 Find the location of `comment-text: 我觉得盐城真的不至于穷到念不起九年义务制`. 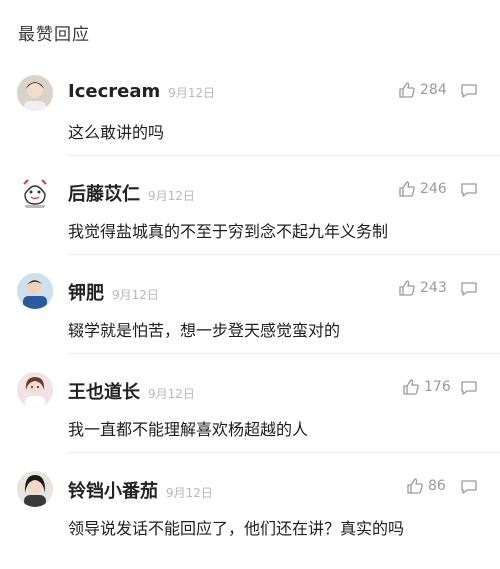

comment-text: 我觉得盐城真的不至于穷到念不起九年义务制 is located at coordinates (228, 231).